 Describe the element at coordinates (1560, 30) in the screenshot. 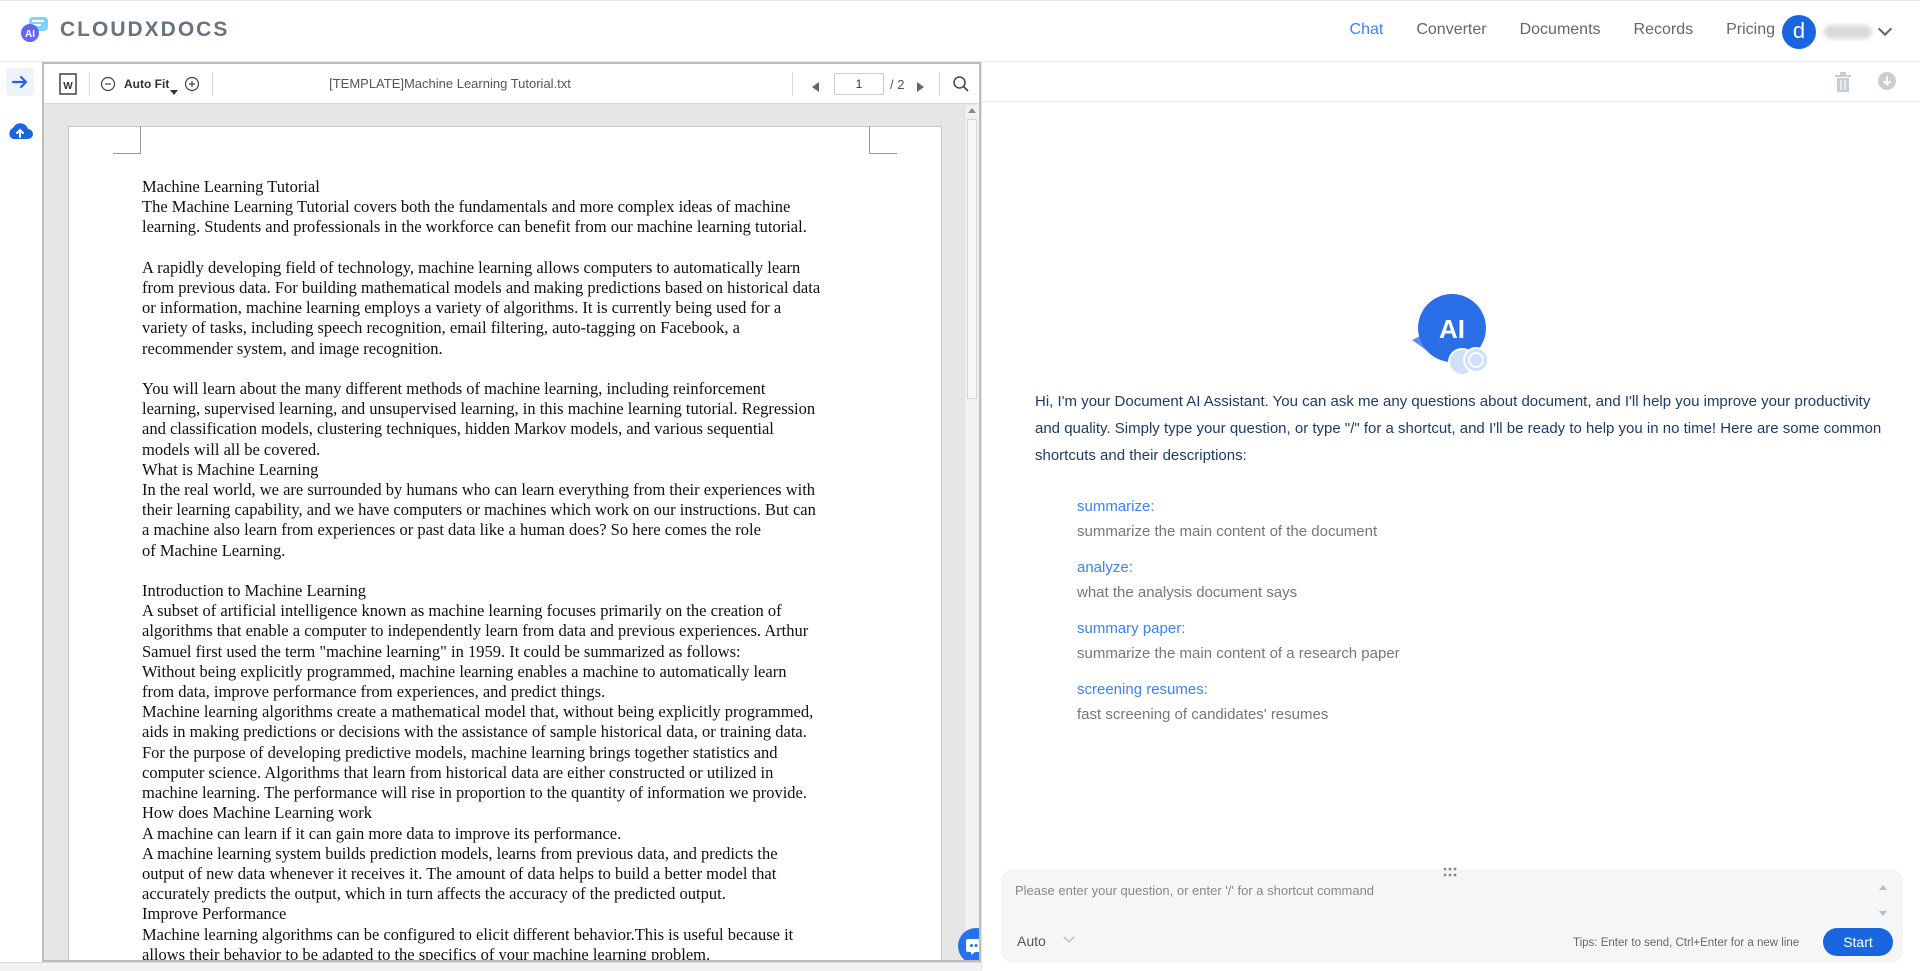

I see `nav-documents: Documents` at that location.